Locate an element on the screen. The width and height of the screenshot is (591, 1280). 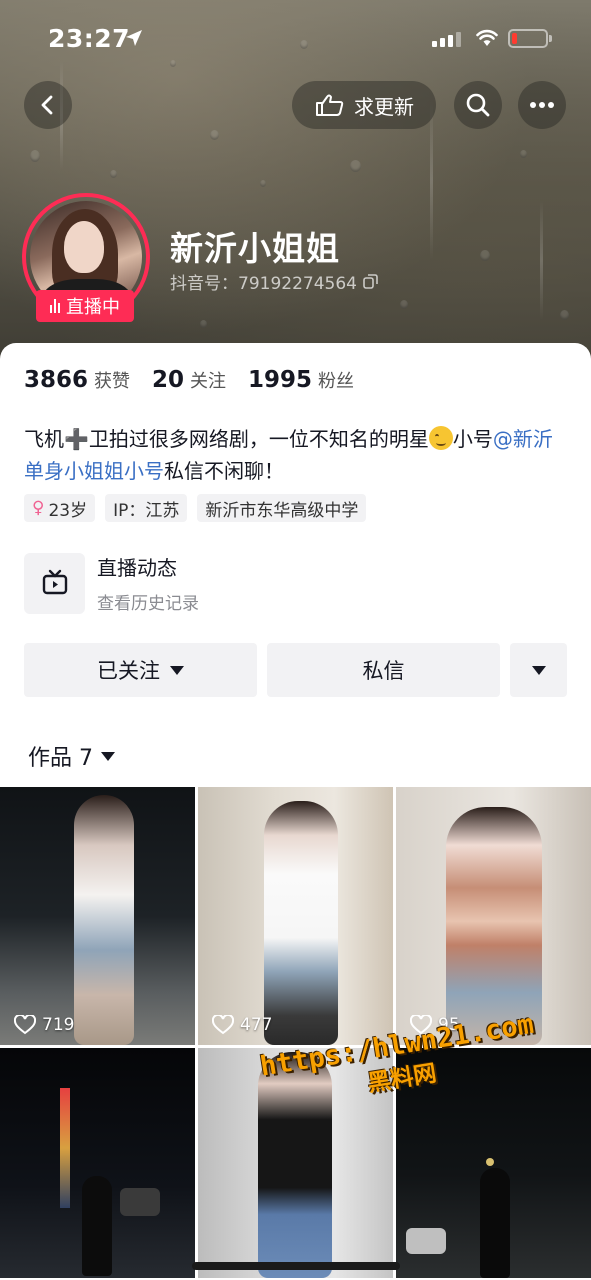
video-thumbnail-3: 95 is located at coordinates (493, 916).